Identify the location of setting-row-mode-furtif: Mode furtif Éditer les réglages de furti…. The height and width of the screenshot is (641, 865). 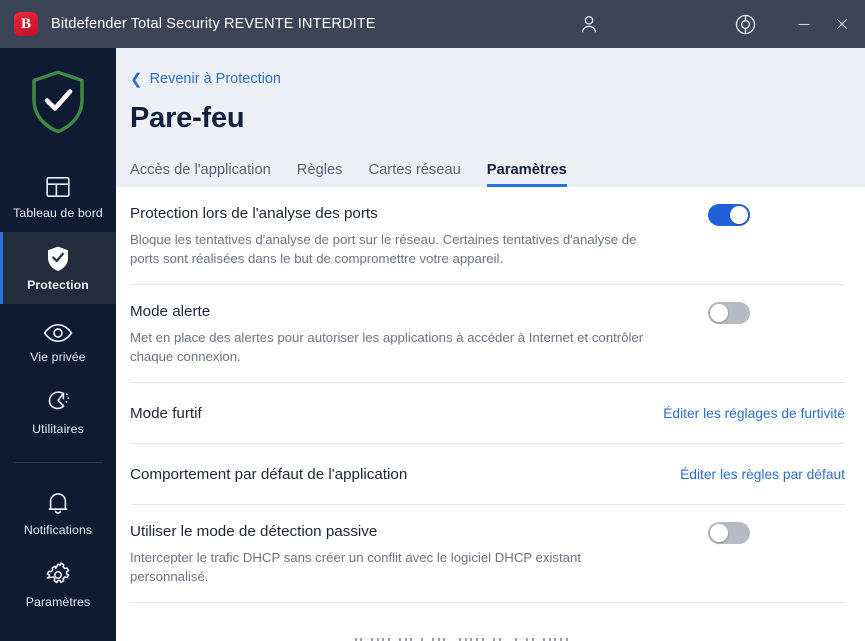
(487, 413).